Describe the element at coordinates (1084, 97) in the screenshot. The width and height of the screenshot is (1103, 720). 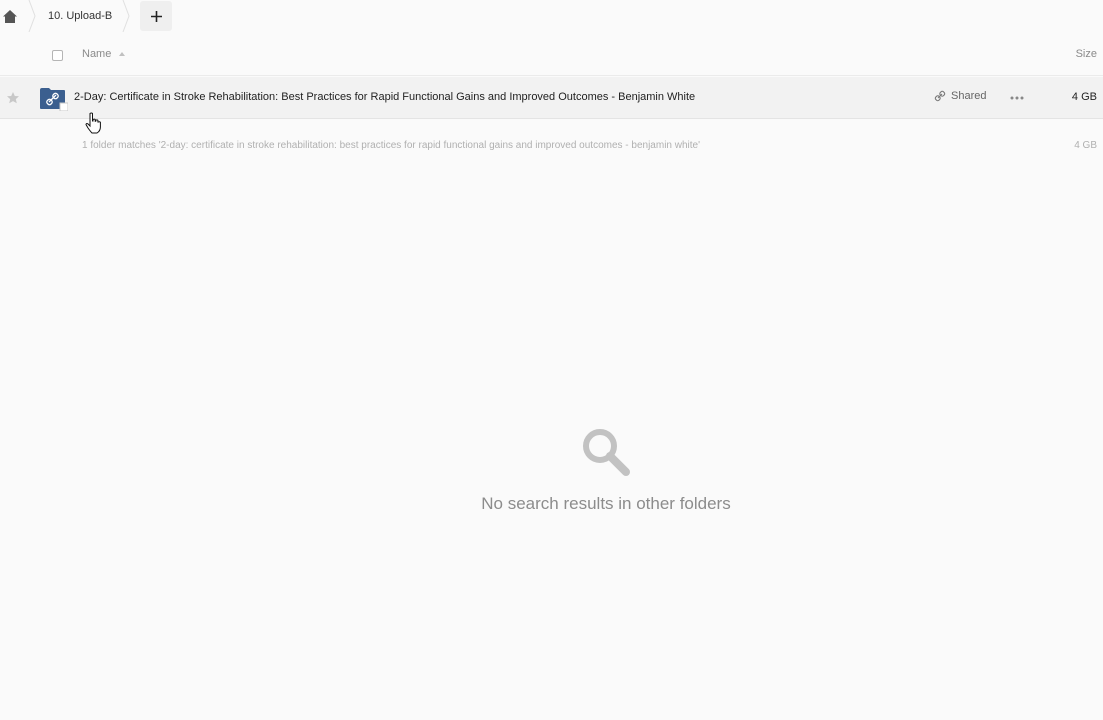
I see `file-size: 4 GB` at that location.